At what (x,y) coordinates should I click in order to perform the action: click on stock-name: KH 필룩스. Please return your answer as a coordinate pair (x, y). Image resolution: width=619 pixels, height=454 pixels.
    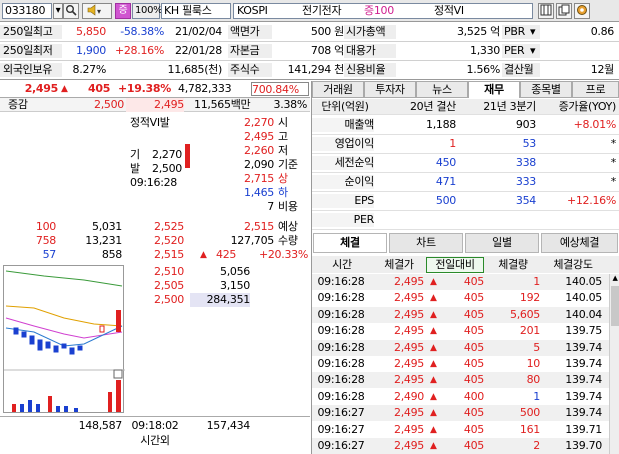
    Looking at the image, I should click on (196, 11).